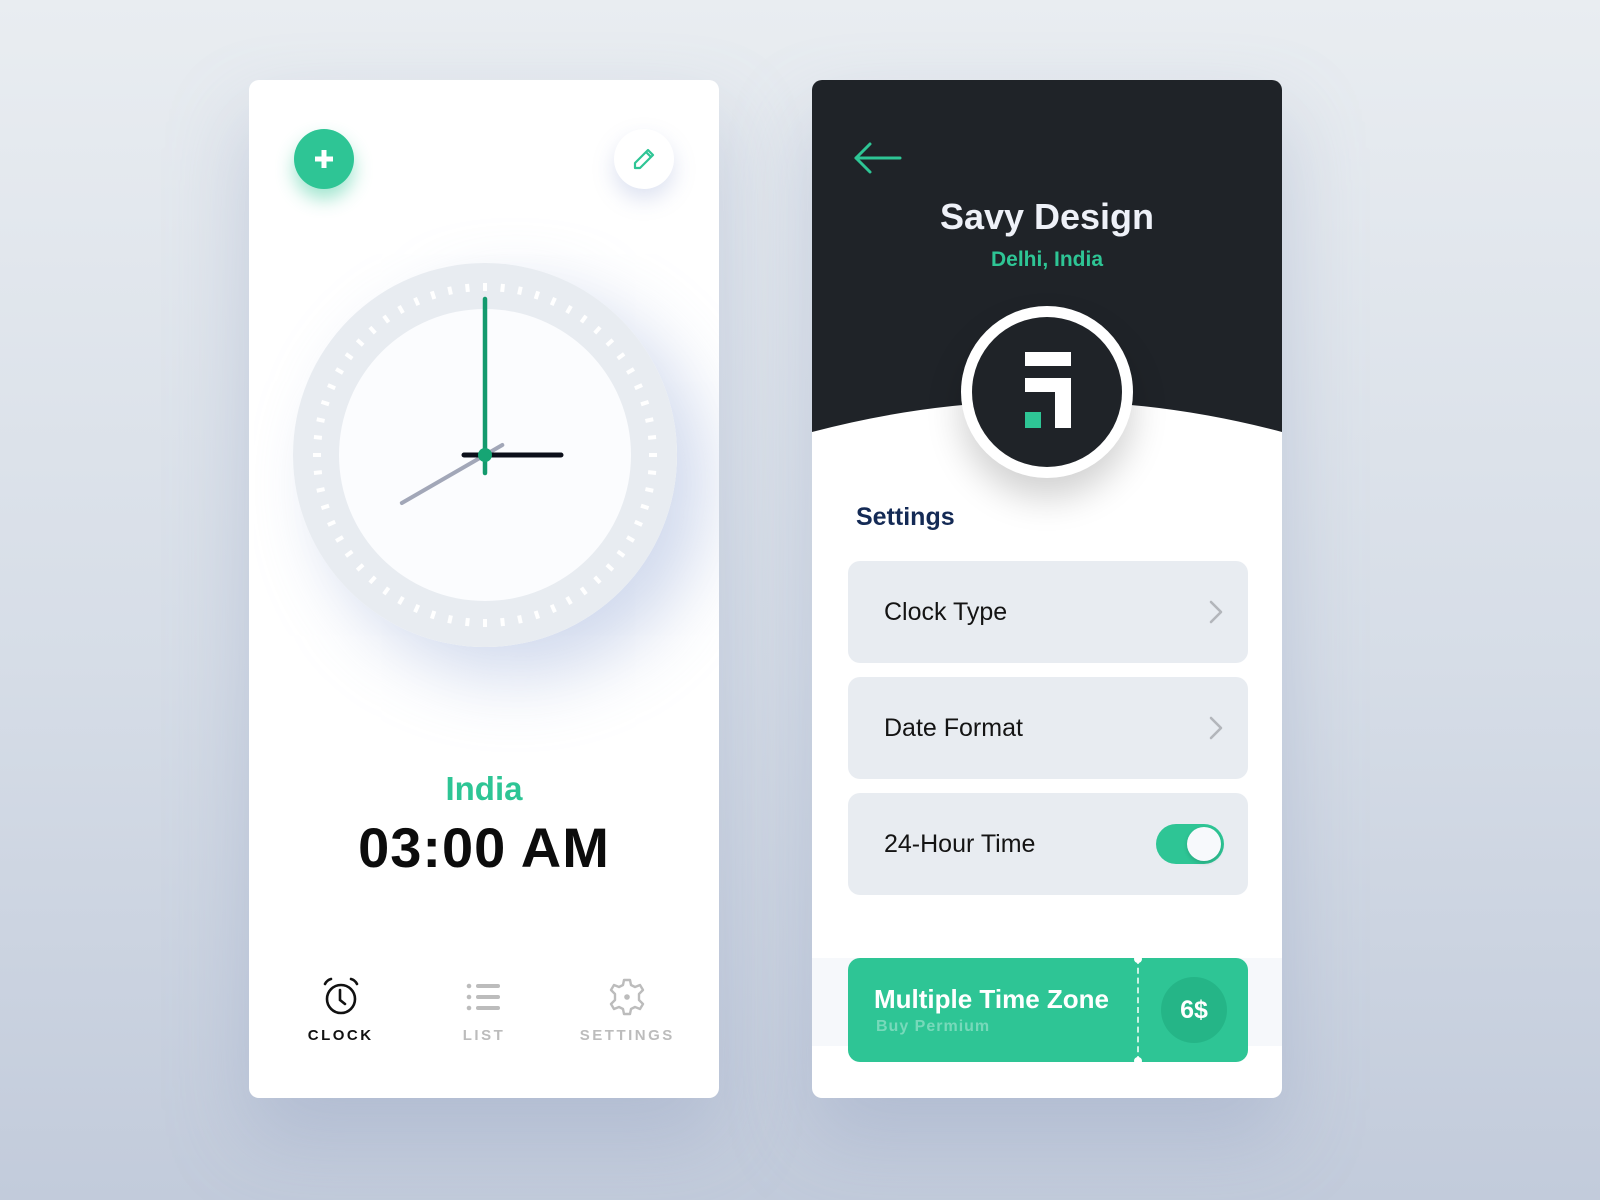 Image resolution: width=1600 pixels, height=1200 pixels. I want to click on nav-item-clock: CLOCK, so click(341, 1020).